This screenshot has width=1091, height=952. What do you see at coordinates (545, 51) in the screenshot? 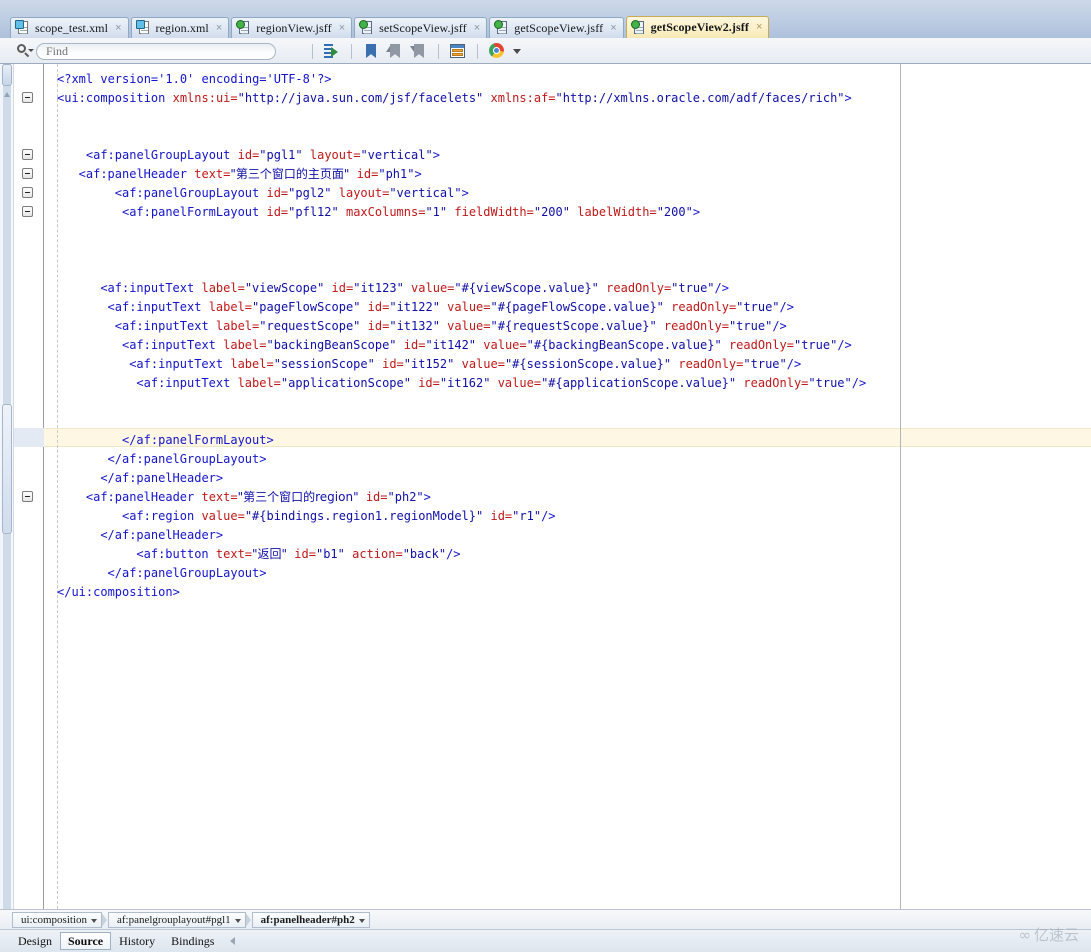
I see `editor-toolbar` at bounding box center [545, 51].